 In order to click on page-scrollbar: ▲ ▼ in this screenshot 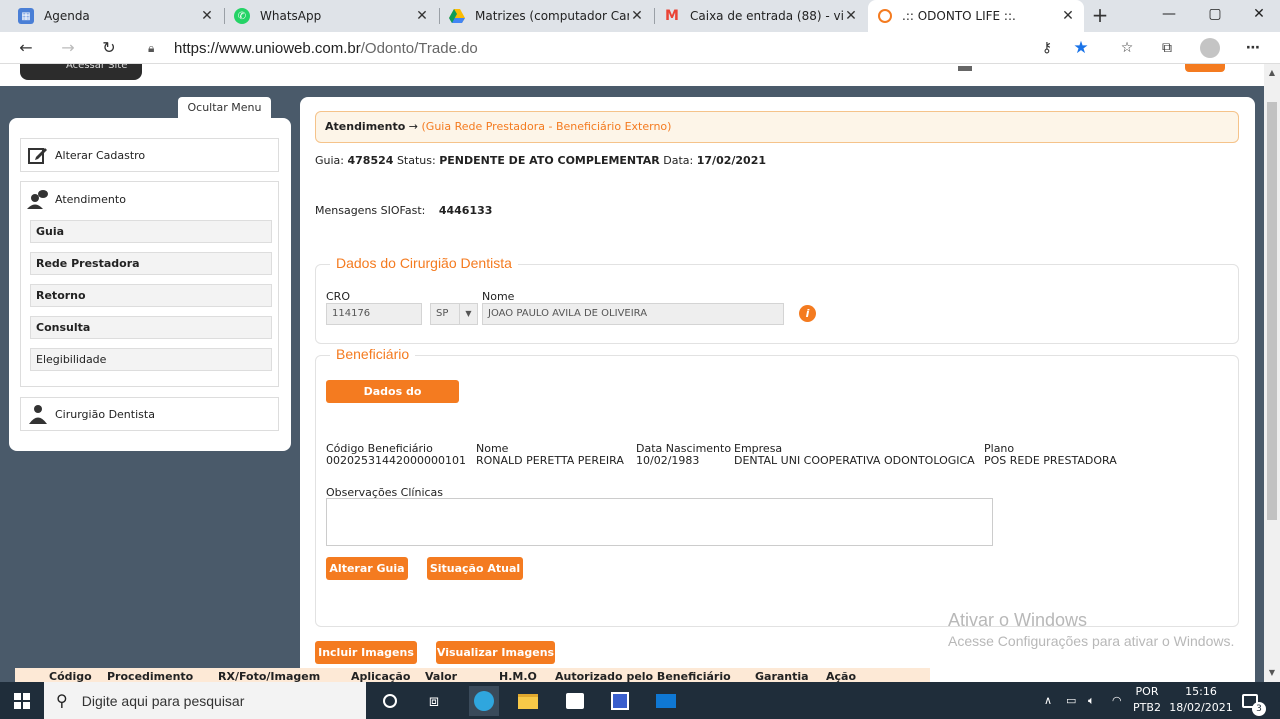, I will do `click(1272, 373)`.